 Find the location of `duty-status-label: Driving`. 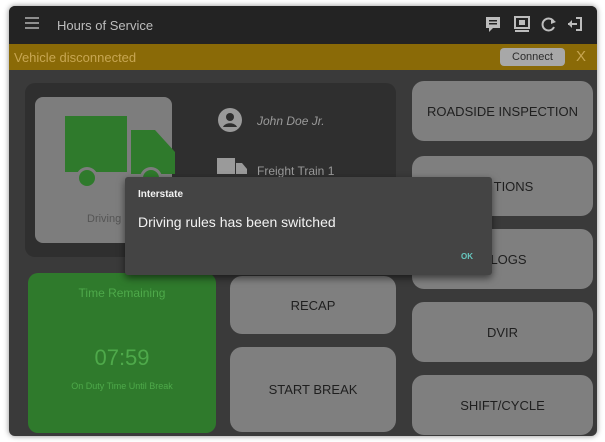

duty-status-label: Driving is located at coordinates (104, 219).